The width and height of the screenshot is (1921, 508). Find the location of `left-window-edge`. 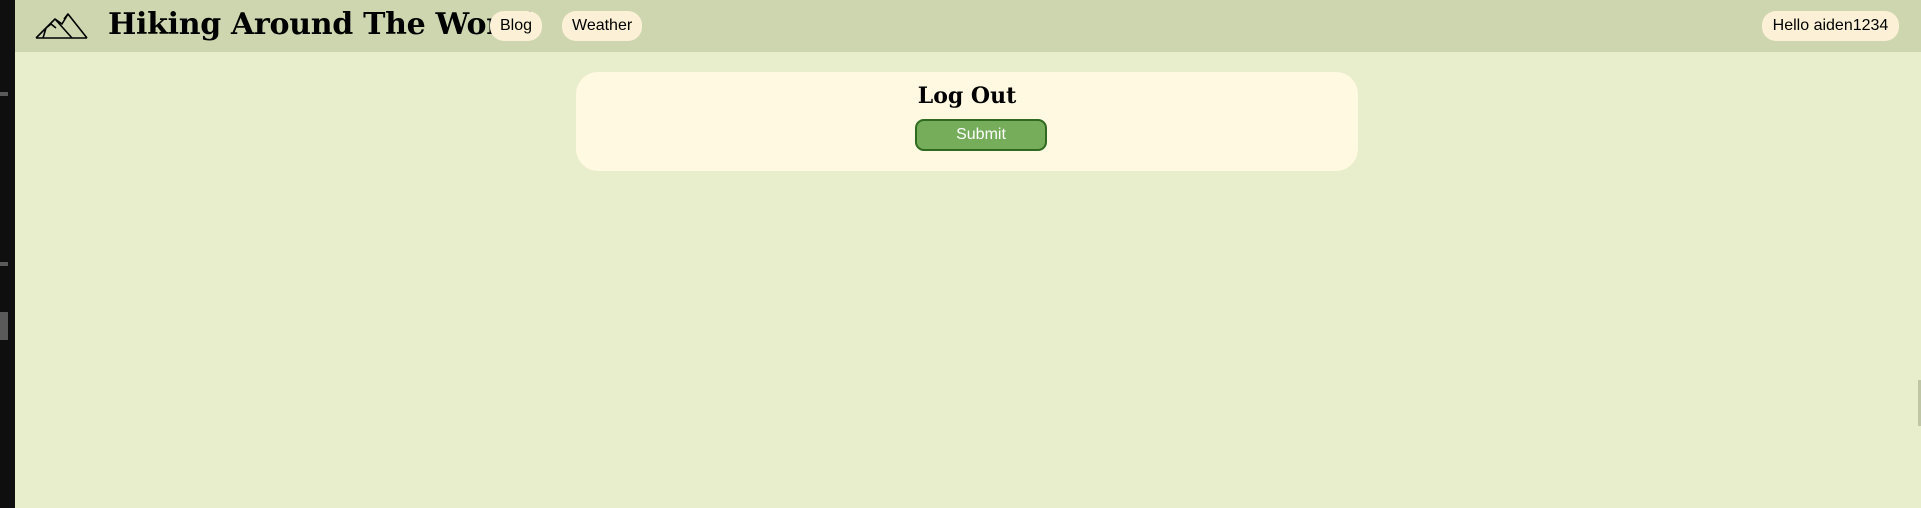

left-window-edge is located at coordinates (7, 254).